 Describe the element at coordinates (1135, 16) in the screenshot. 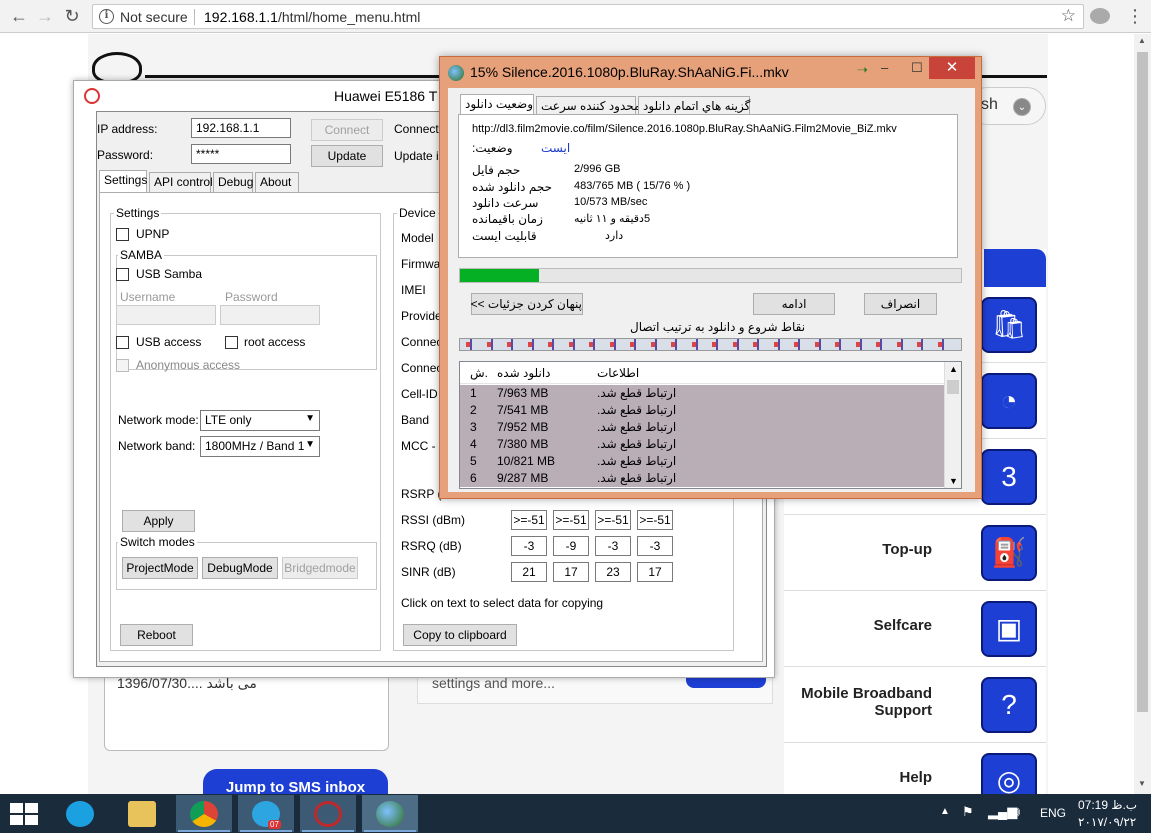

I see `chrome-menu-icon: ⋮` at that location.